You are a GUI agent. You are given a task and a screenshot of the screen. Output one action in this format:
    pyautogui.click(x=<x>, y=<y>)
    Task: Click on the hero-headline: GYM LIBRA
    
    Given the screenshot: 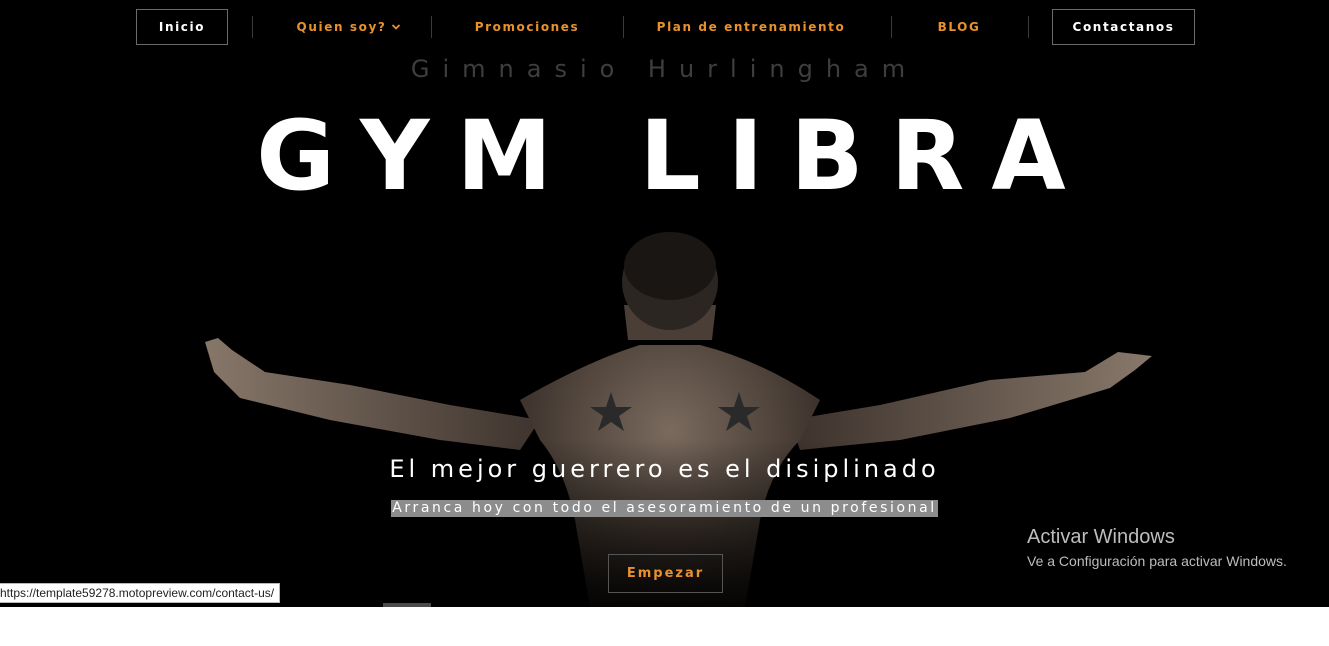 What is the action you would take?
    pyautogui.click(x=674, y=156)
    